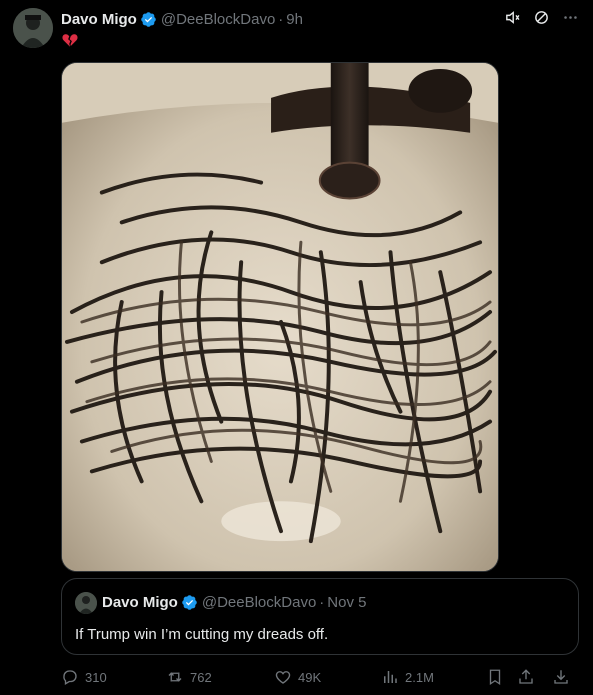  I want to click on quoted-handle: @DeeBlockDavo, so click(259, 602).